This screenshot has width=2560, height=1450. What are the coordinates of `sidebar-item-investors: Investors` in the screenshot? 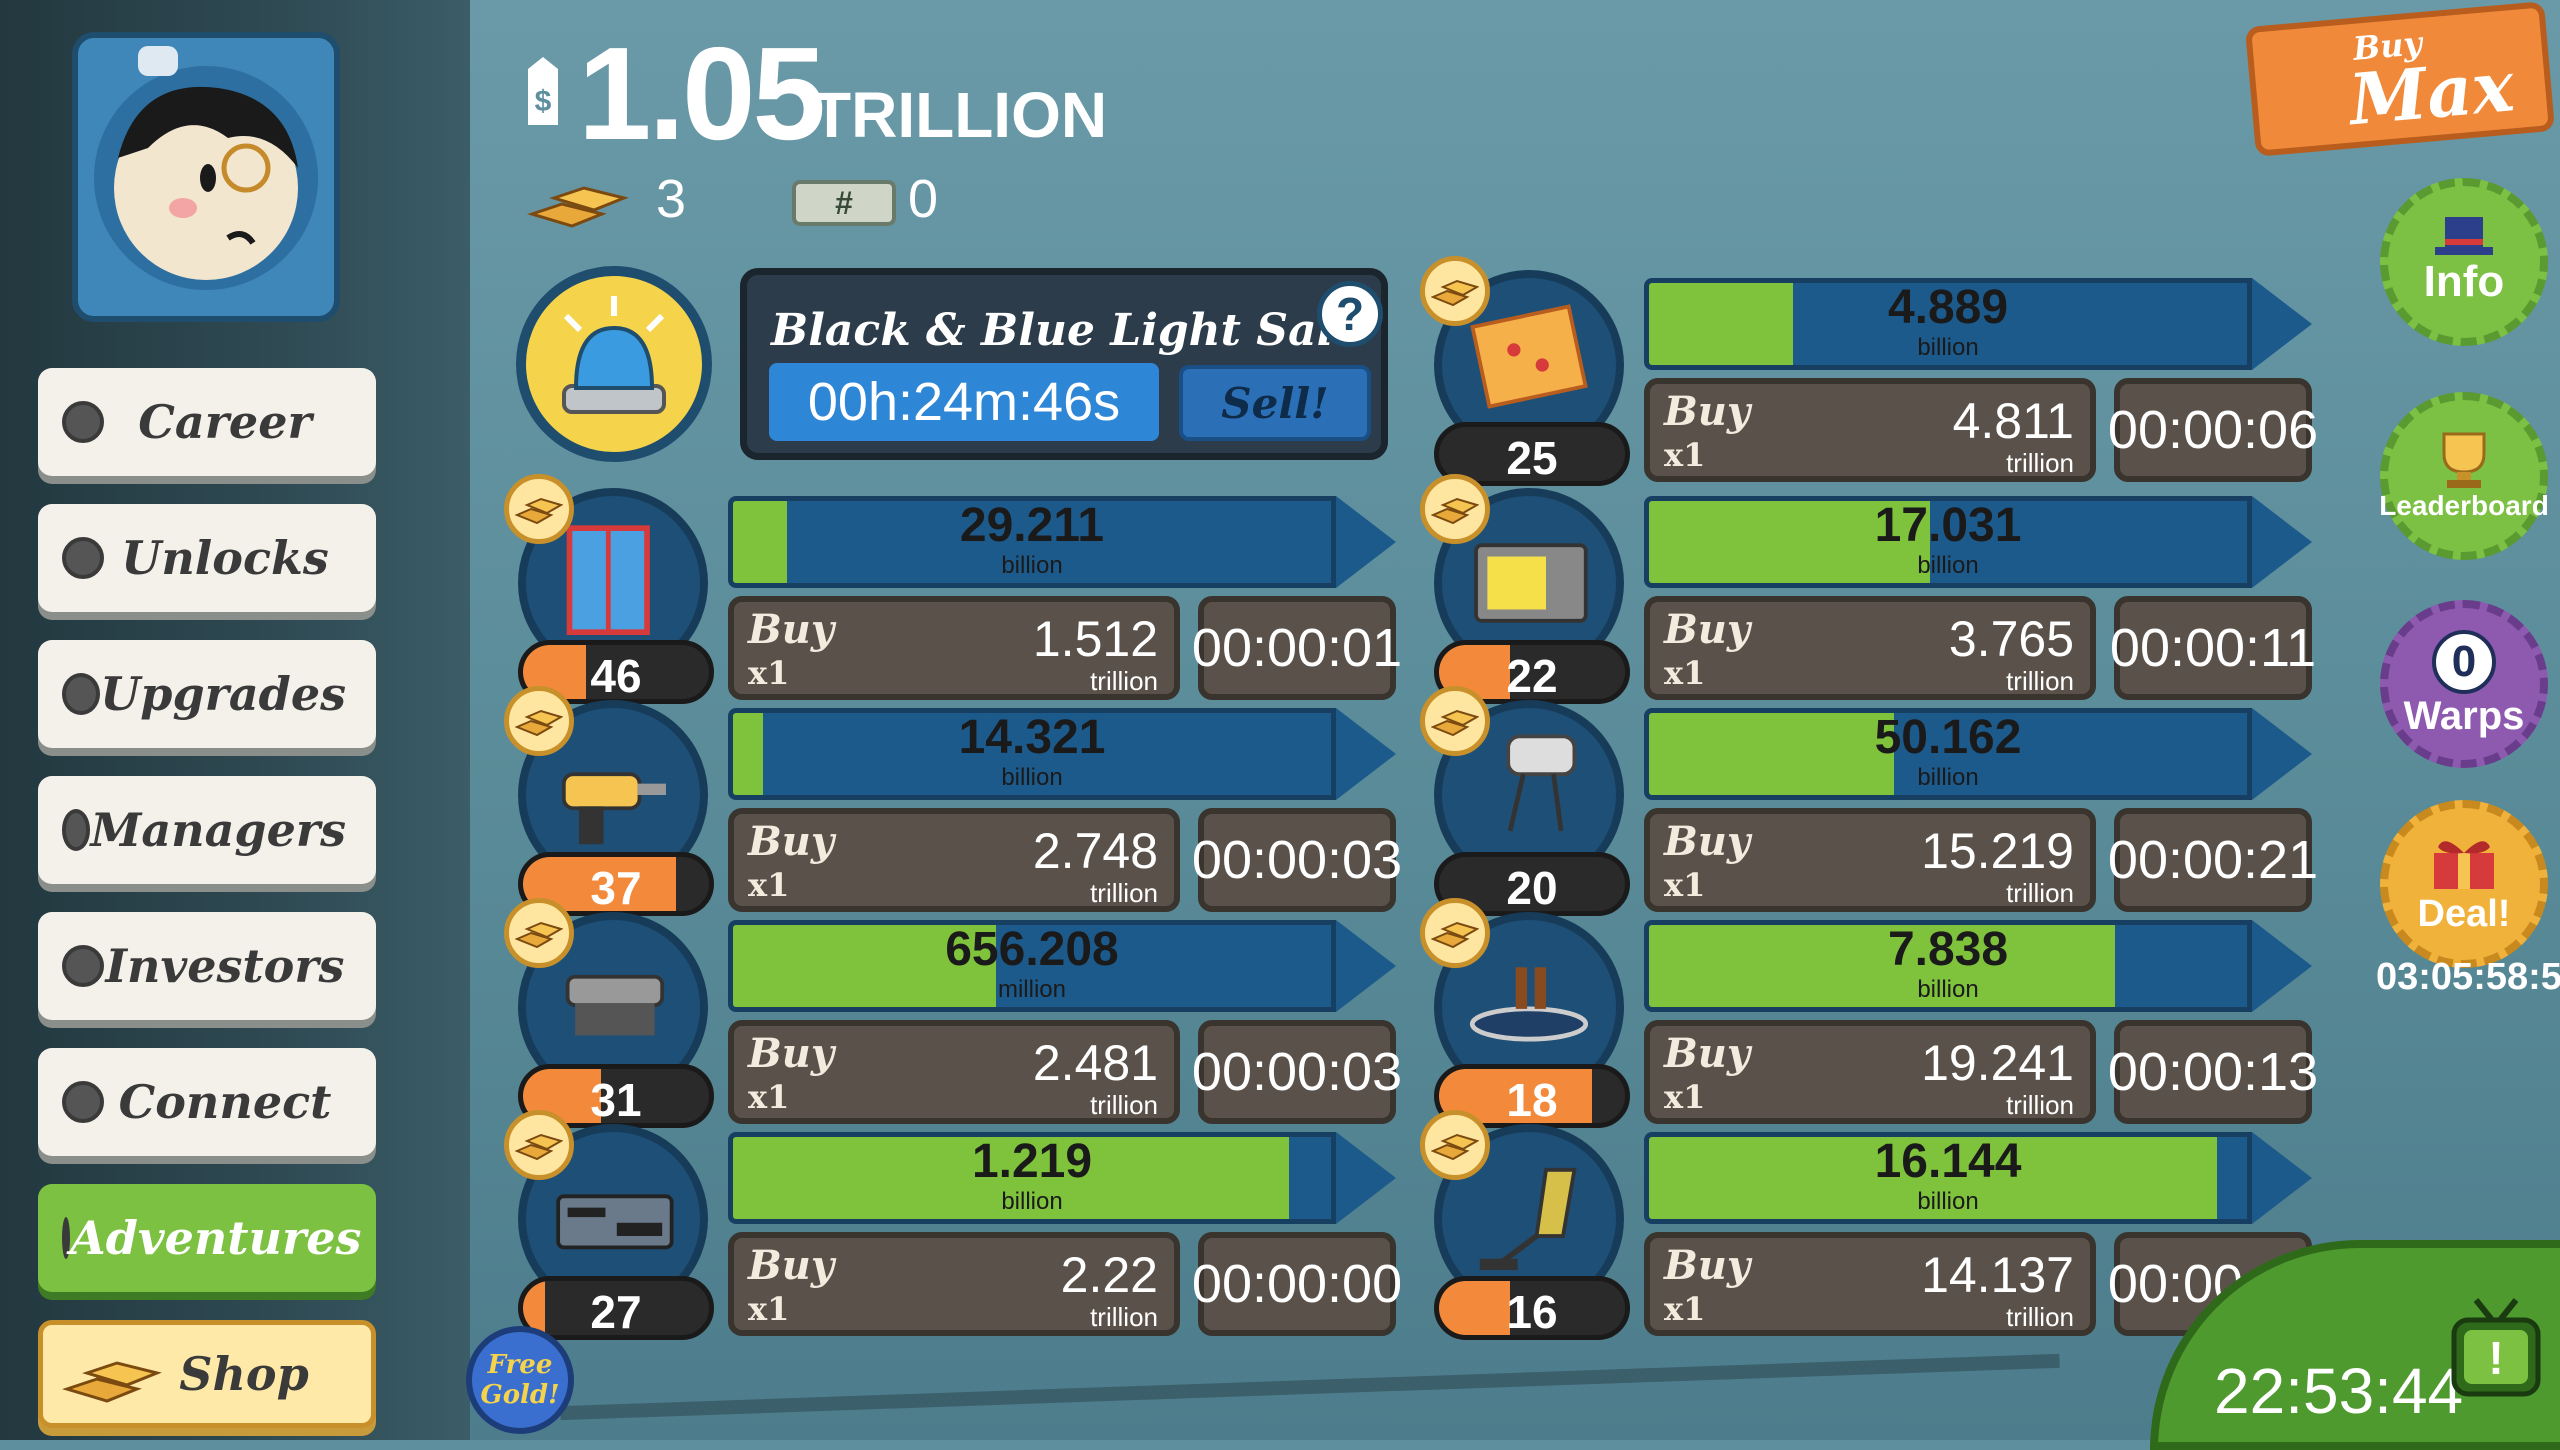 It's located at (207, 966).